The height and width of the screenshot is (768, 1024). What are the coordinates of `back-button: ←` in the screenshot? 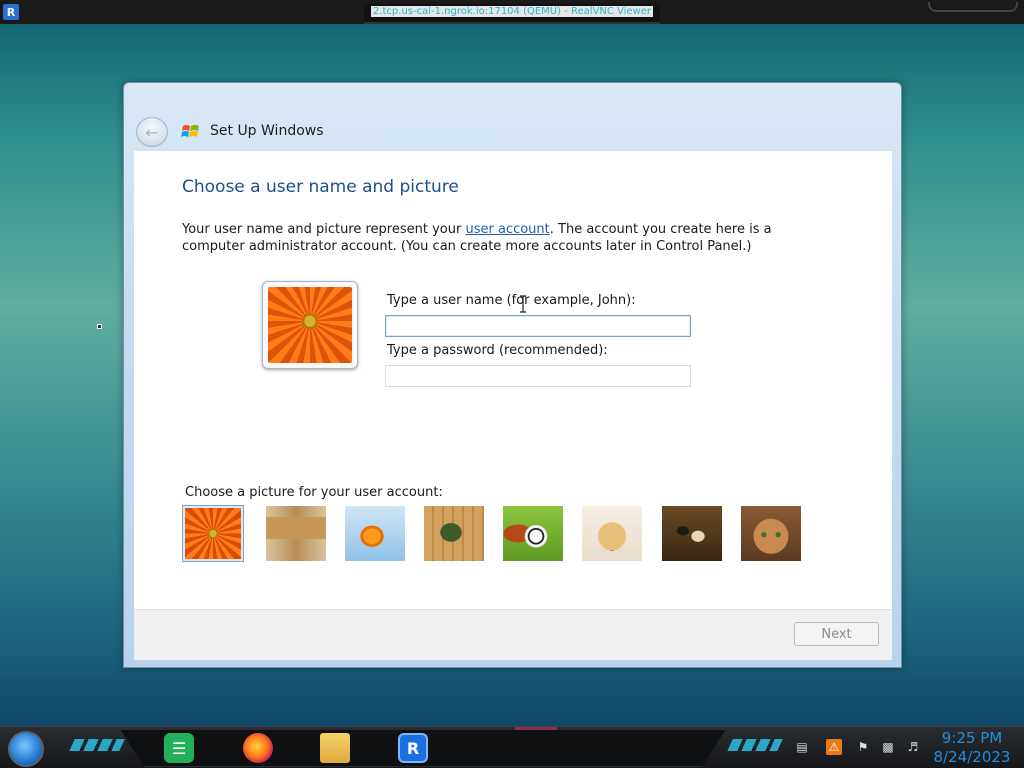 It's located at (152, 132).